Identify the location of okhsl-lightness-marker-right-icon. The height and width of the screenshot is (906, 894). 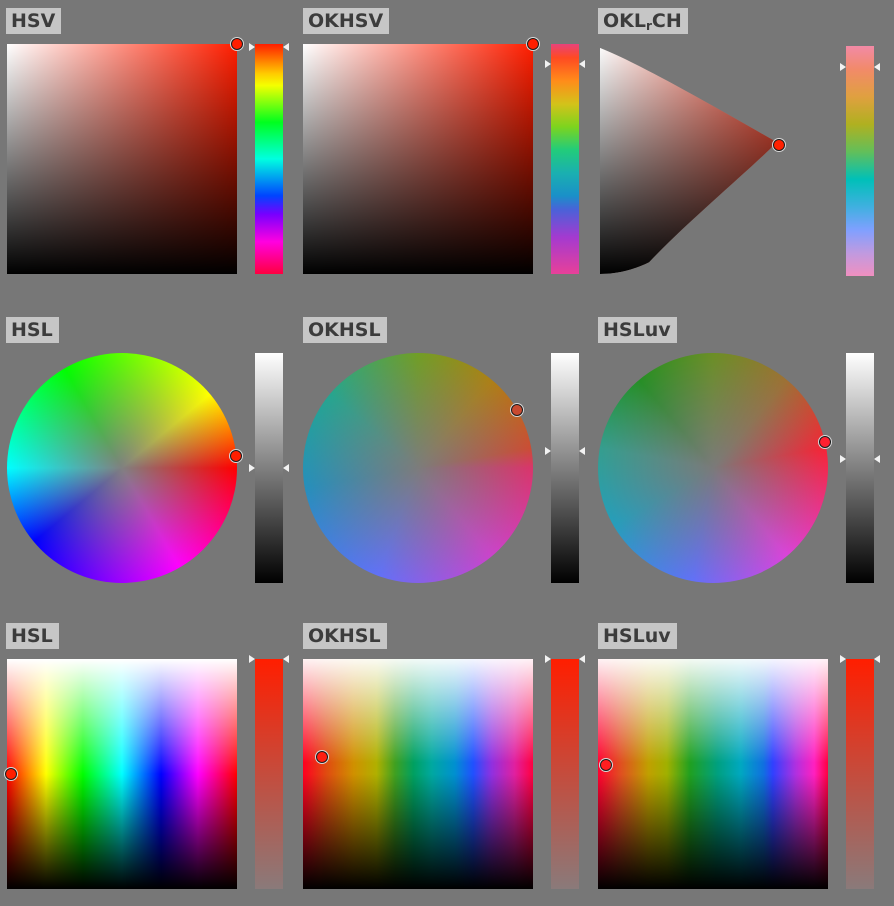
(582, 451).